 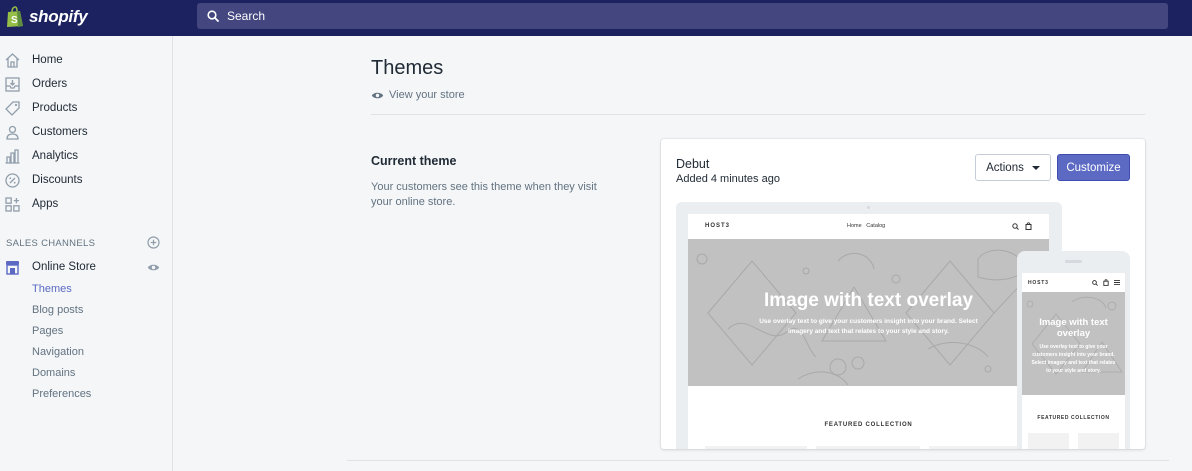 What do you see at coordinates (12, 132) in the screenshot?
I see `person-icon` at bounding box center [12, 132].